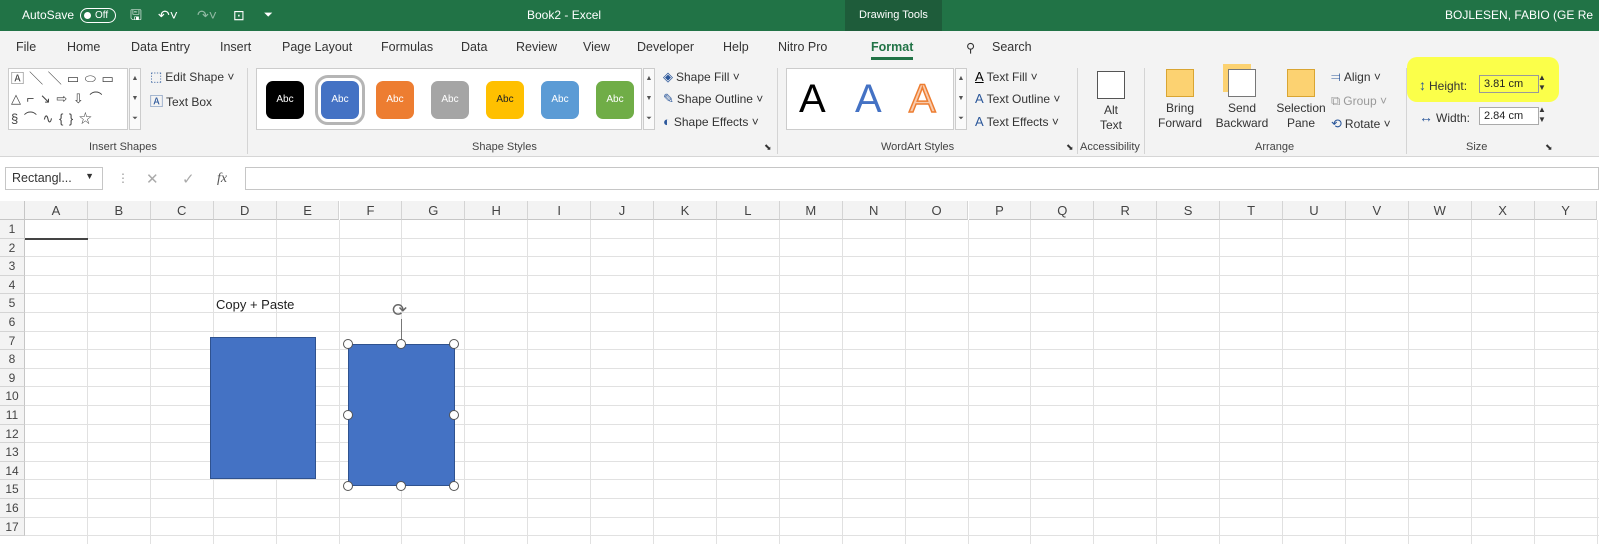  Describe the element at coordinates (89, 176) in the screenshot. I see `name-box-dropdown-icon: ▼` at that location.